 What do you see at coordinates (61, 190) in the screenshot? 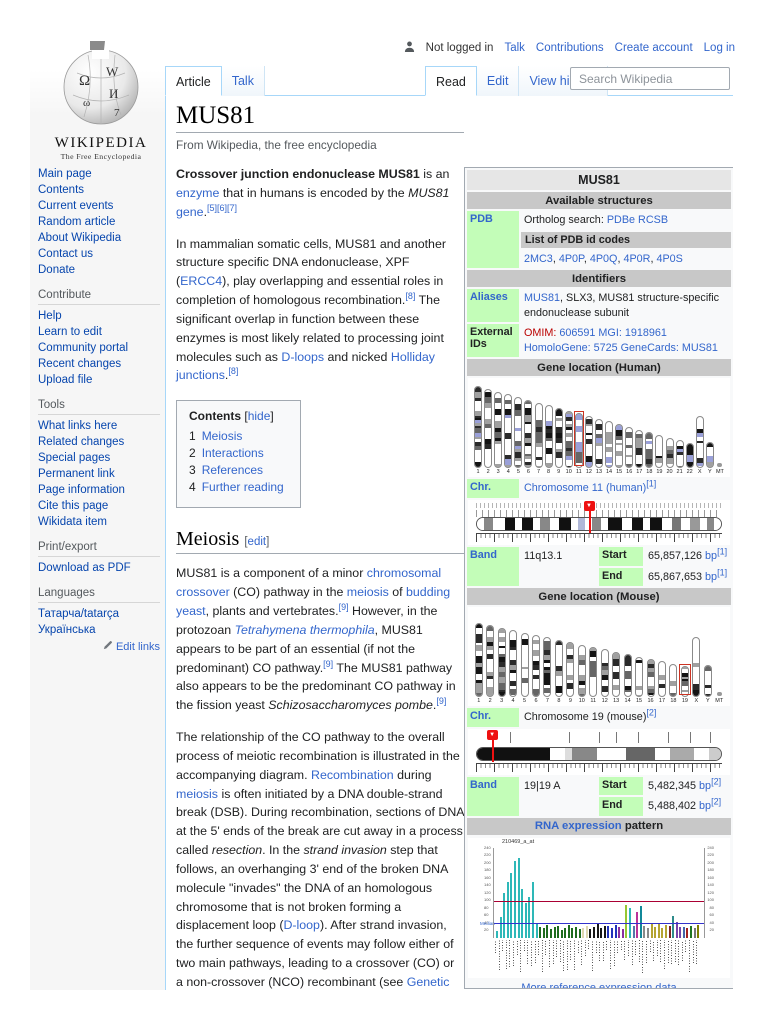
I see `sidebar-link-contents: Contents` at bounding box center [61, 190].